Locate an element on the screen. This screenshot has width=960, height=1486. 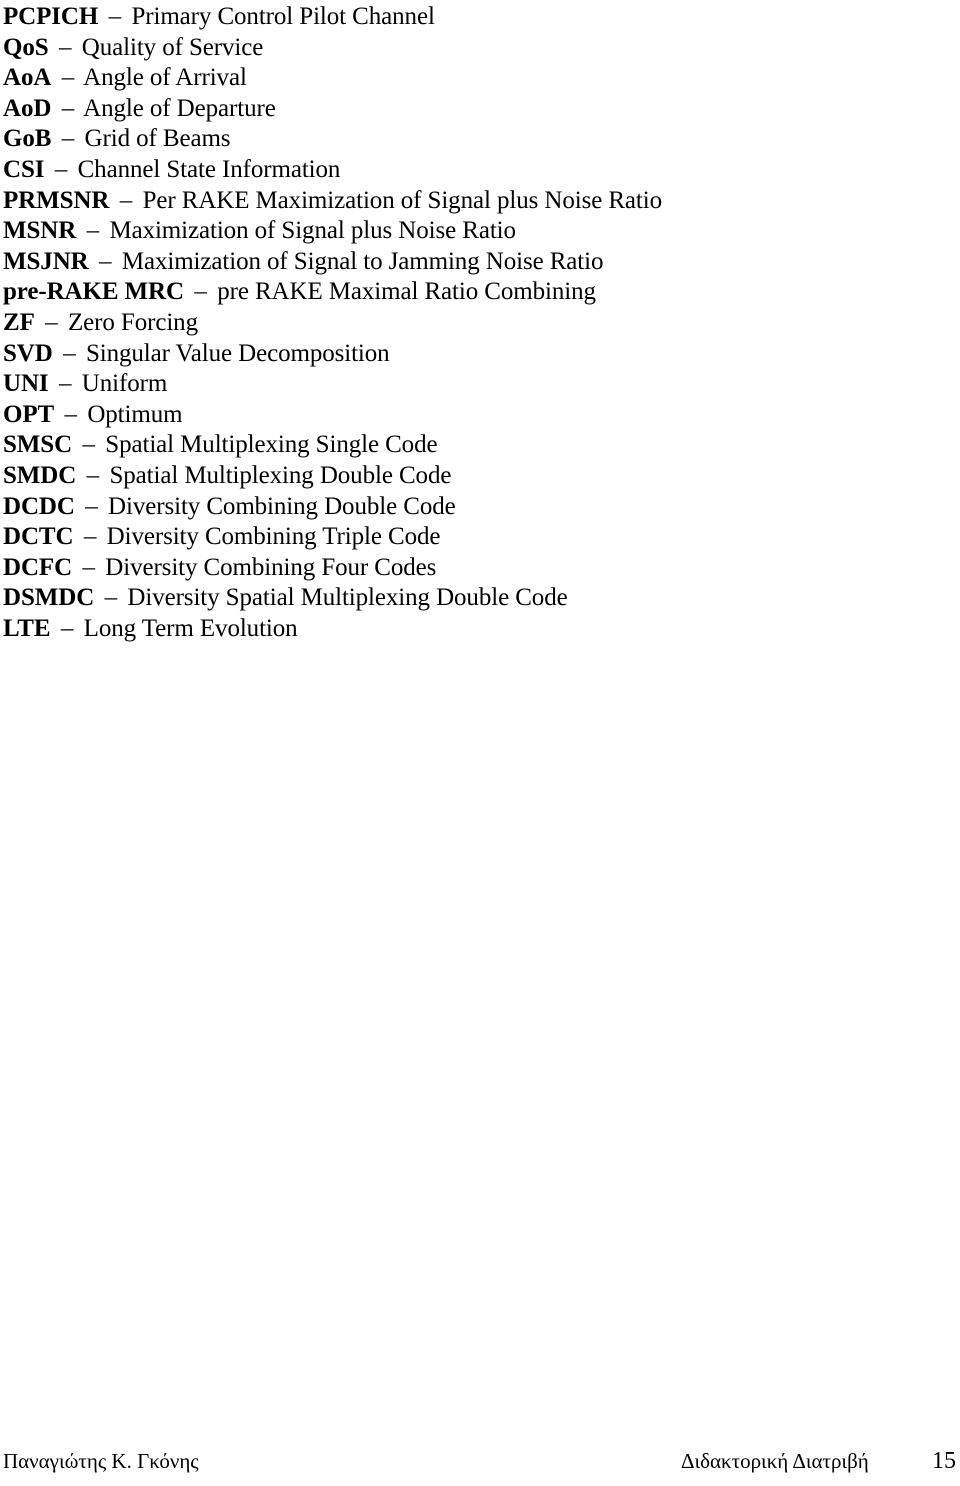
abbreviation-definition: Spatial Multiplexing Double Code is located at coordinates (280, 475).